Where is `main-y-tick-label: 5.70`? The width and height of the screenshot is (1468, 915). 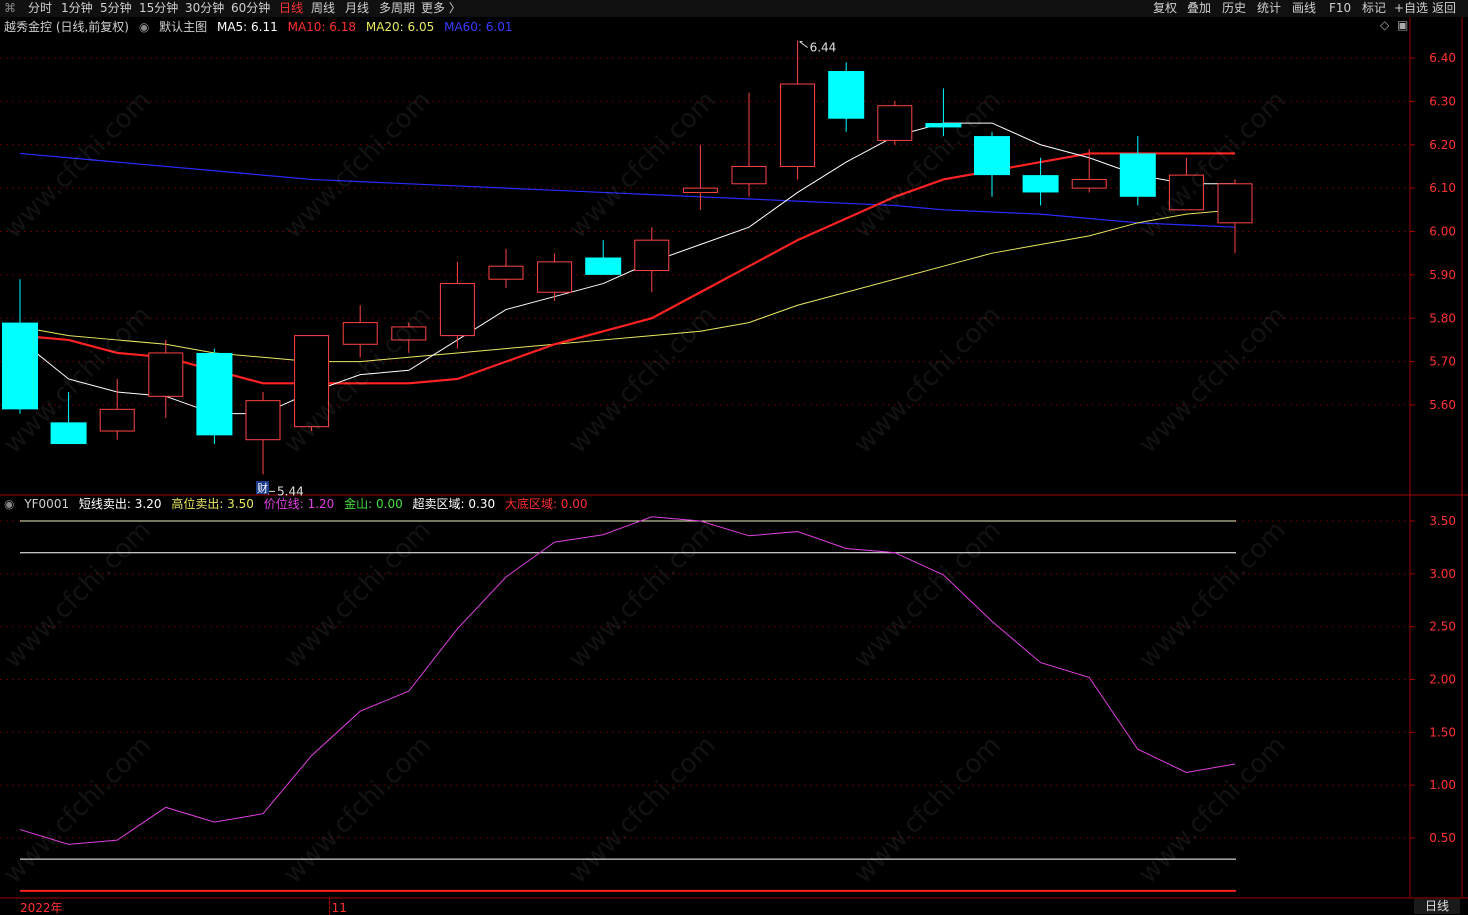 main-y-tick-label: 5.70 is located at coordinates (1442, 362).